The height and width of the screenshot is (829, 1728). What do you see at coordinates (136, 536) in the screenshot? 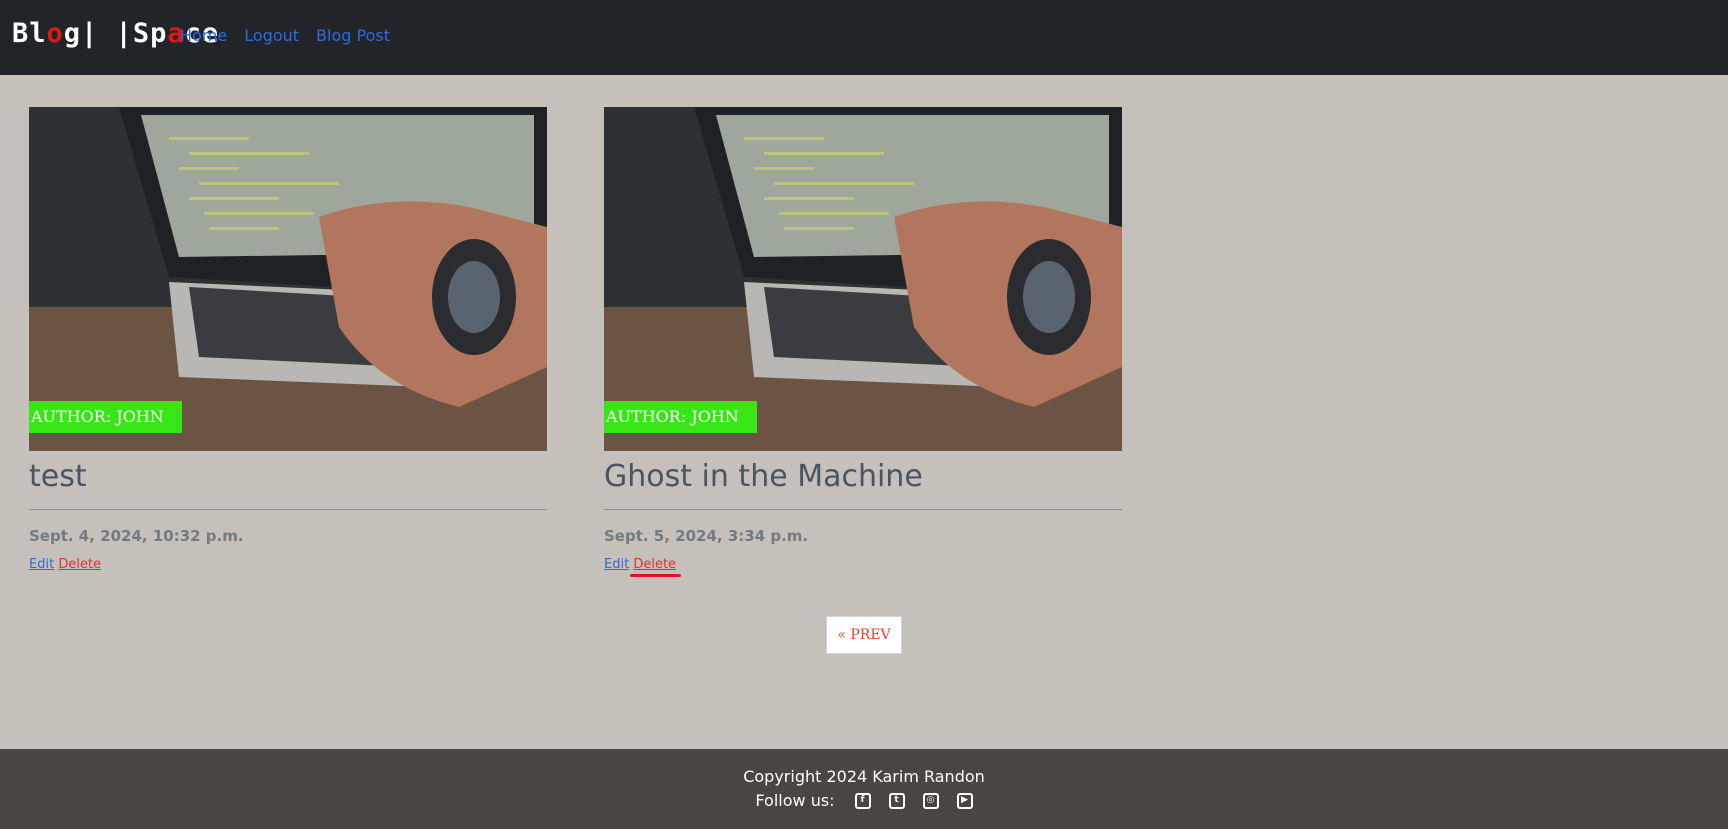
I see `post-date: Sept. 4, 2024, 10:32 p.m.` at bounding box center [136, 536].